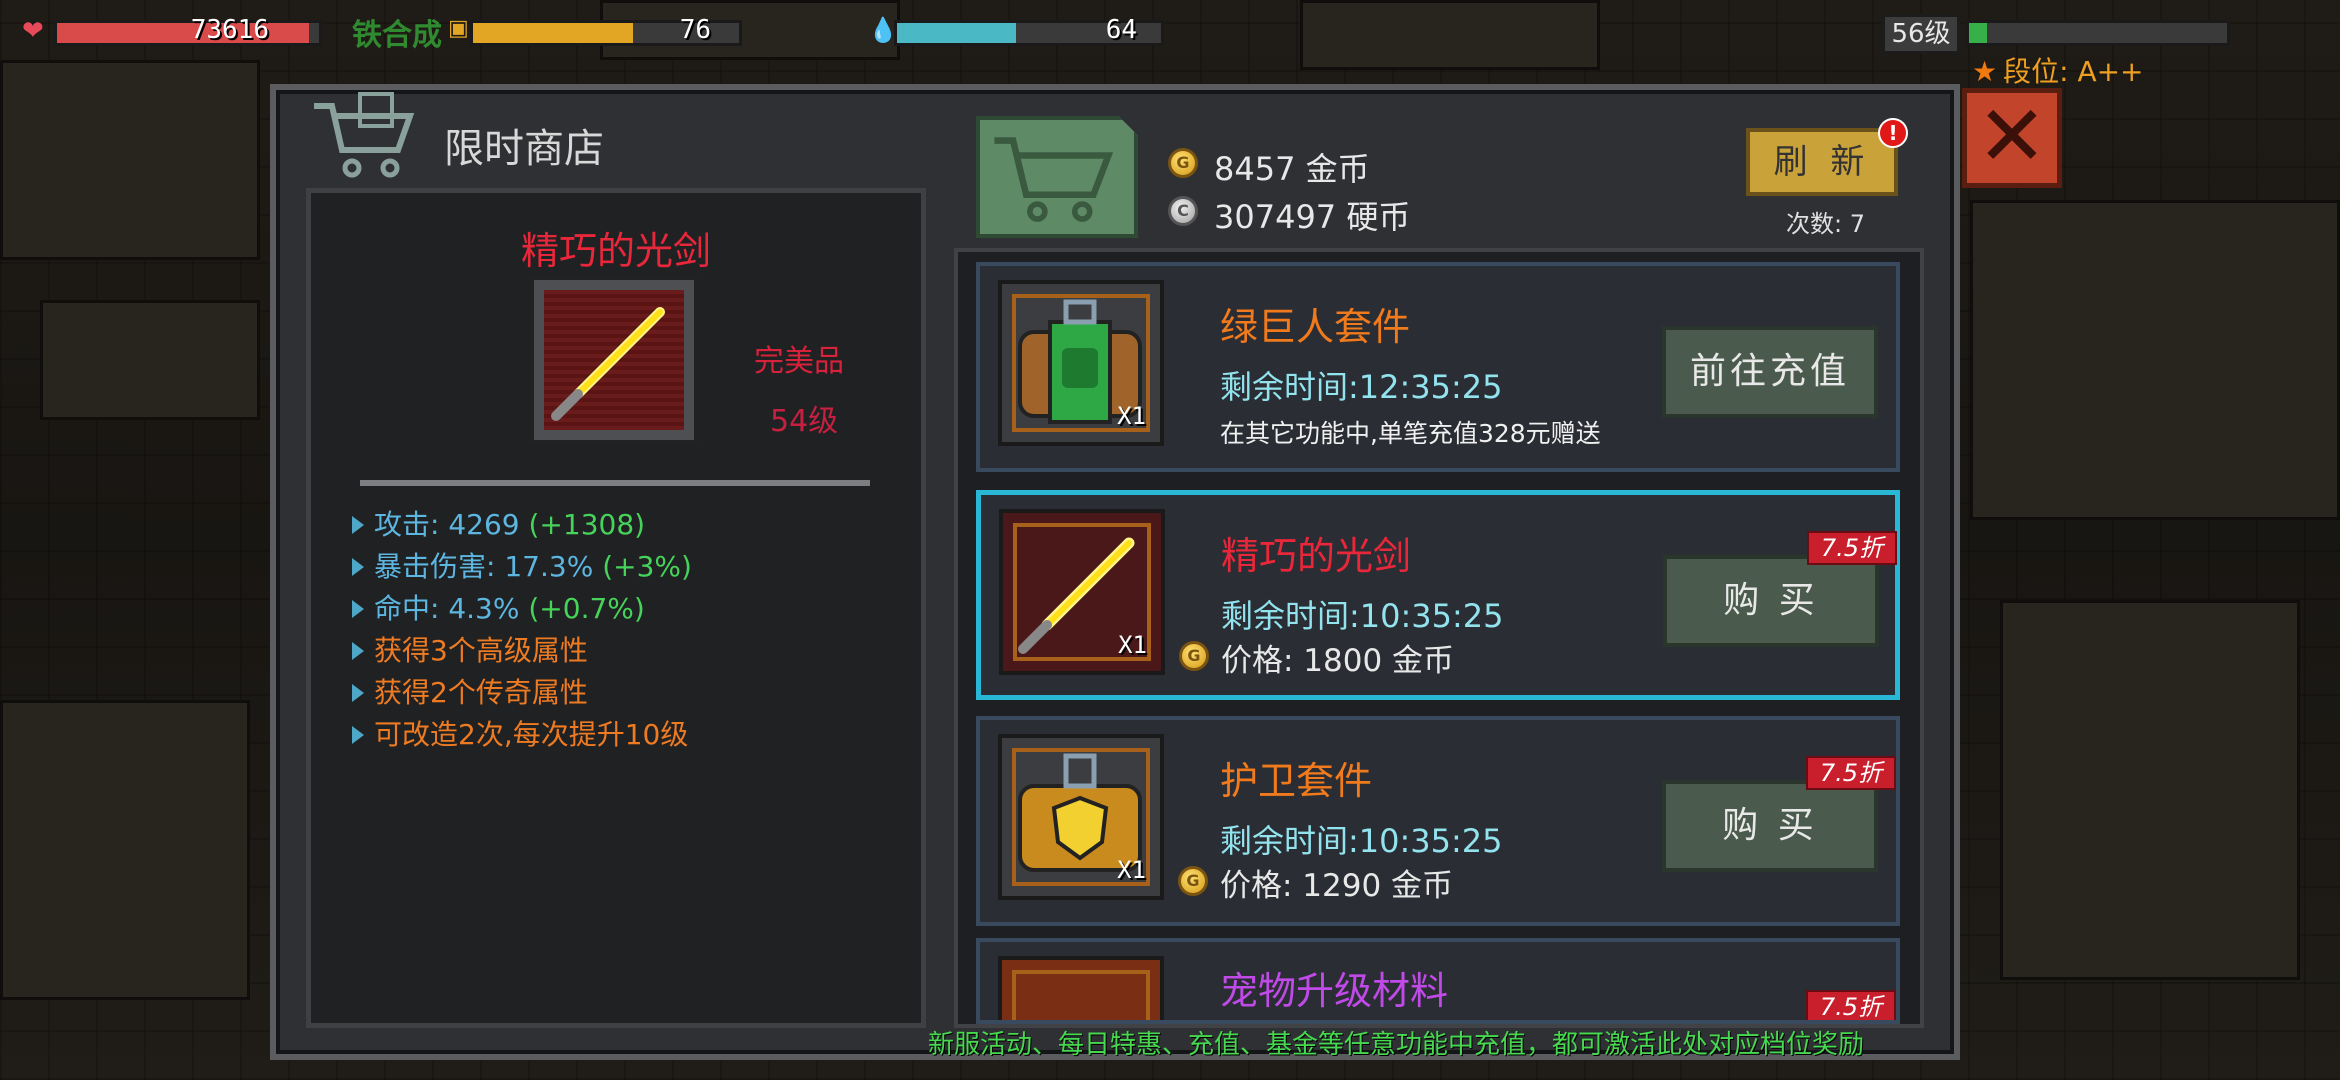 The image size is (2340, 1080). I want to click on effect-advanced-attributes: 获得3个高级属性, so click(520, 651).